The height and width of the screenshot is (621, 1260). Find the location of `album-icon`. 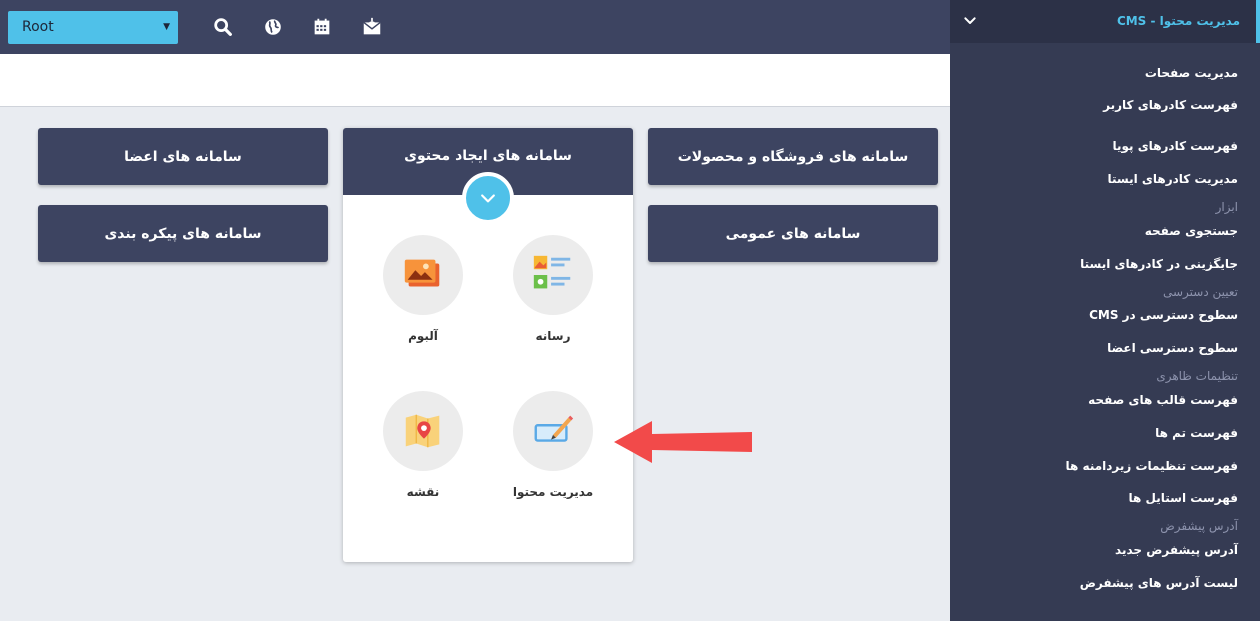

album-icon is located at coordinates (422, 273).